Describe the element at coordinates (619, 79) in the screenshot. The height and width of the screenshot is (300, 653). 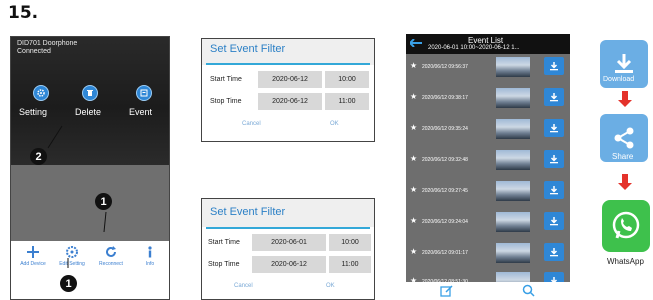
I see `download-label: Download` at that location.